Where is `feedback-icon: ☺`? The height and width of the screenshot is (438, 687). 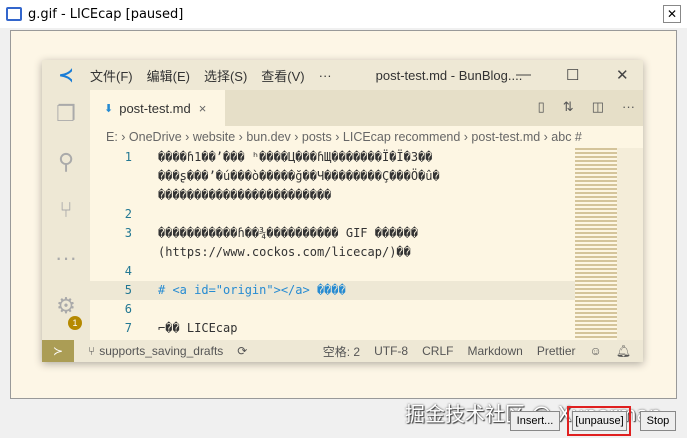
feedback-icon: ☺ is located at coordinates (596, 351).